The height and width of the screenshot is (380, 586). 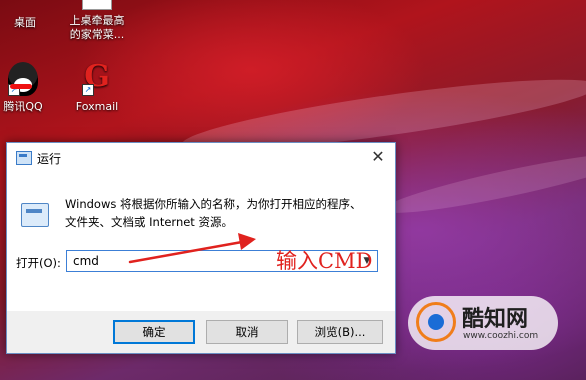 I want to click on desktop-icon-label: Foxmail, so click(x=97, y=106).